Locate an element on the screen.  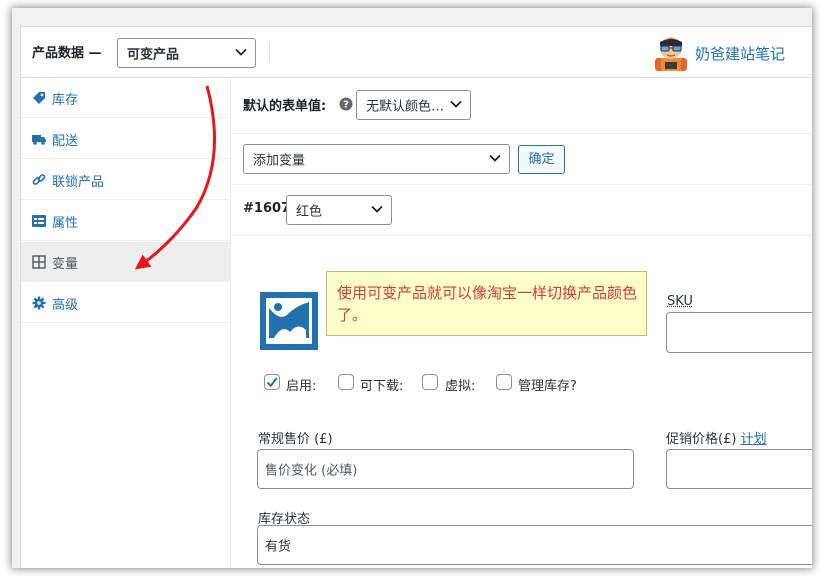
variation-color-select: 红色 is located at coordinates (339, 210).